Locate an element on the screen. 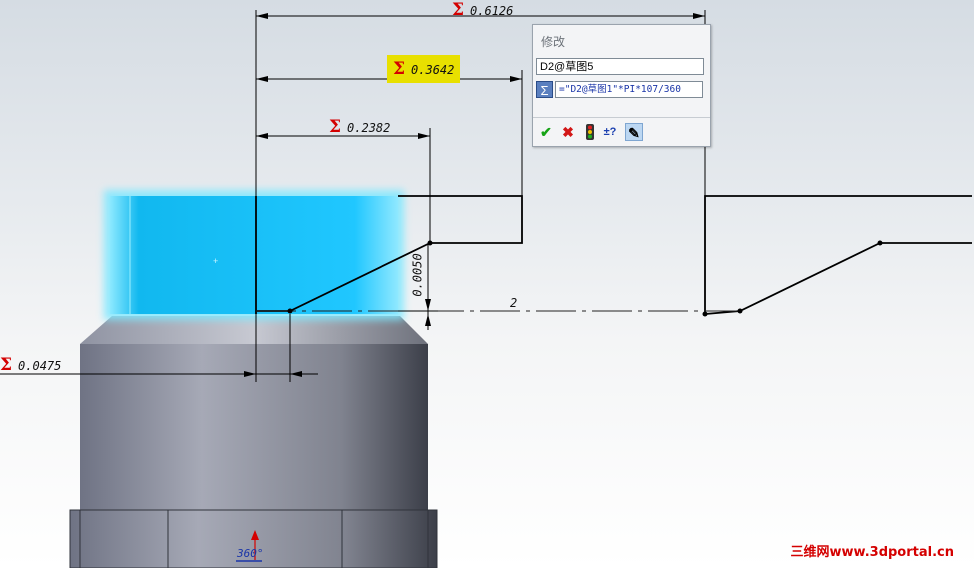  dim-axis-value: 2 is located at coordinates (514, 303).